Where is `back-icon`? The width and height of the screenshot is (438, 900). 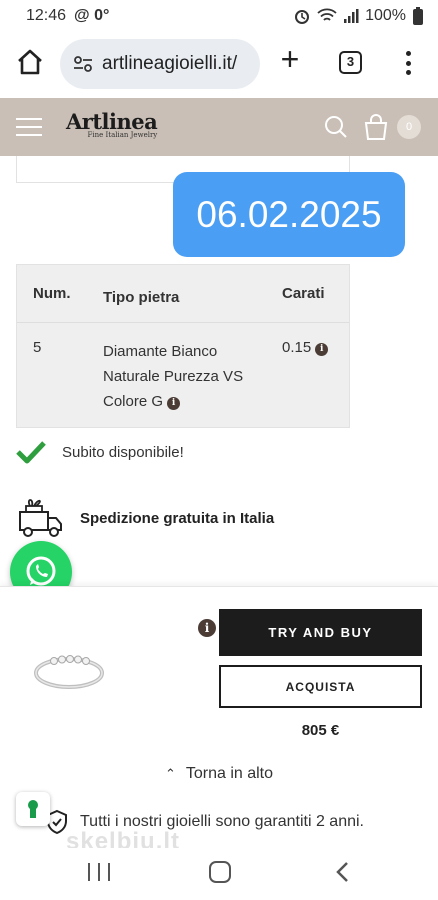 back-icon is located at coordinates (343, 872).